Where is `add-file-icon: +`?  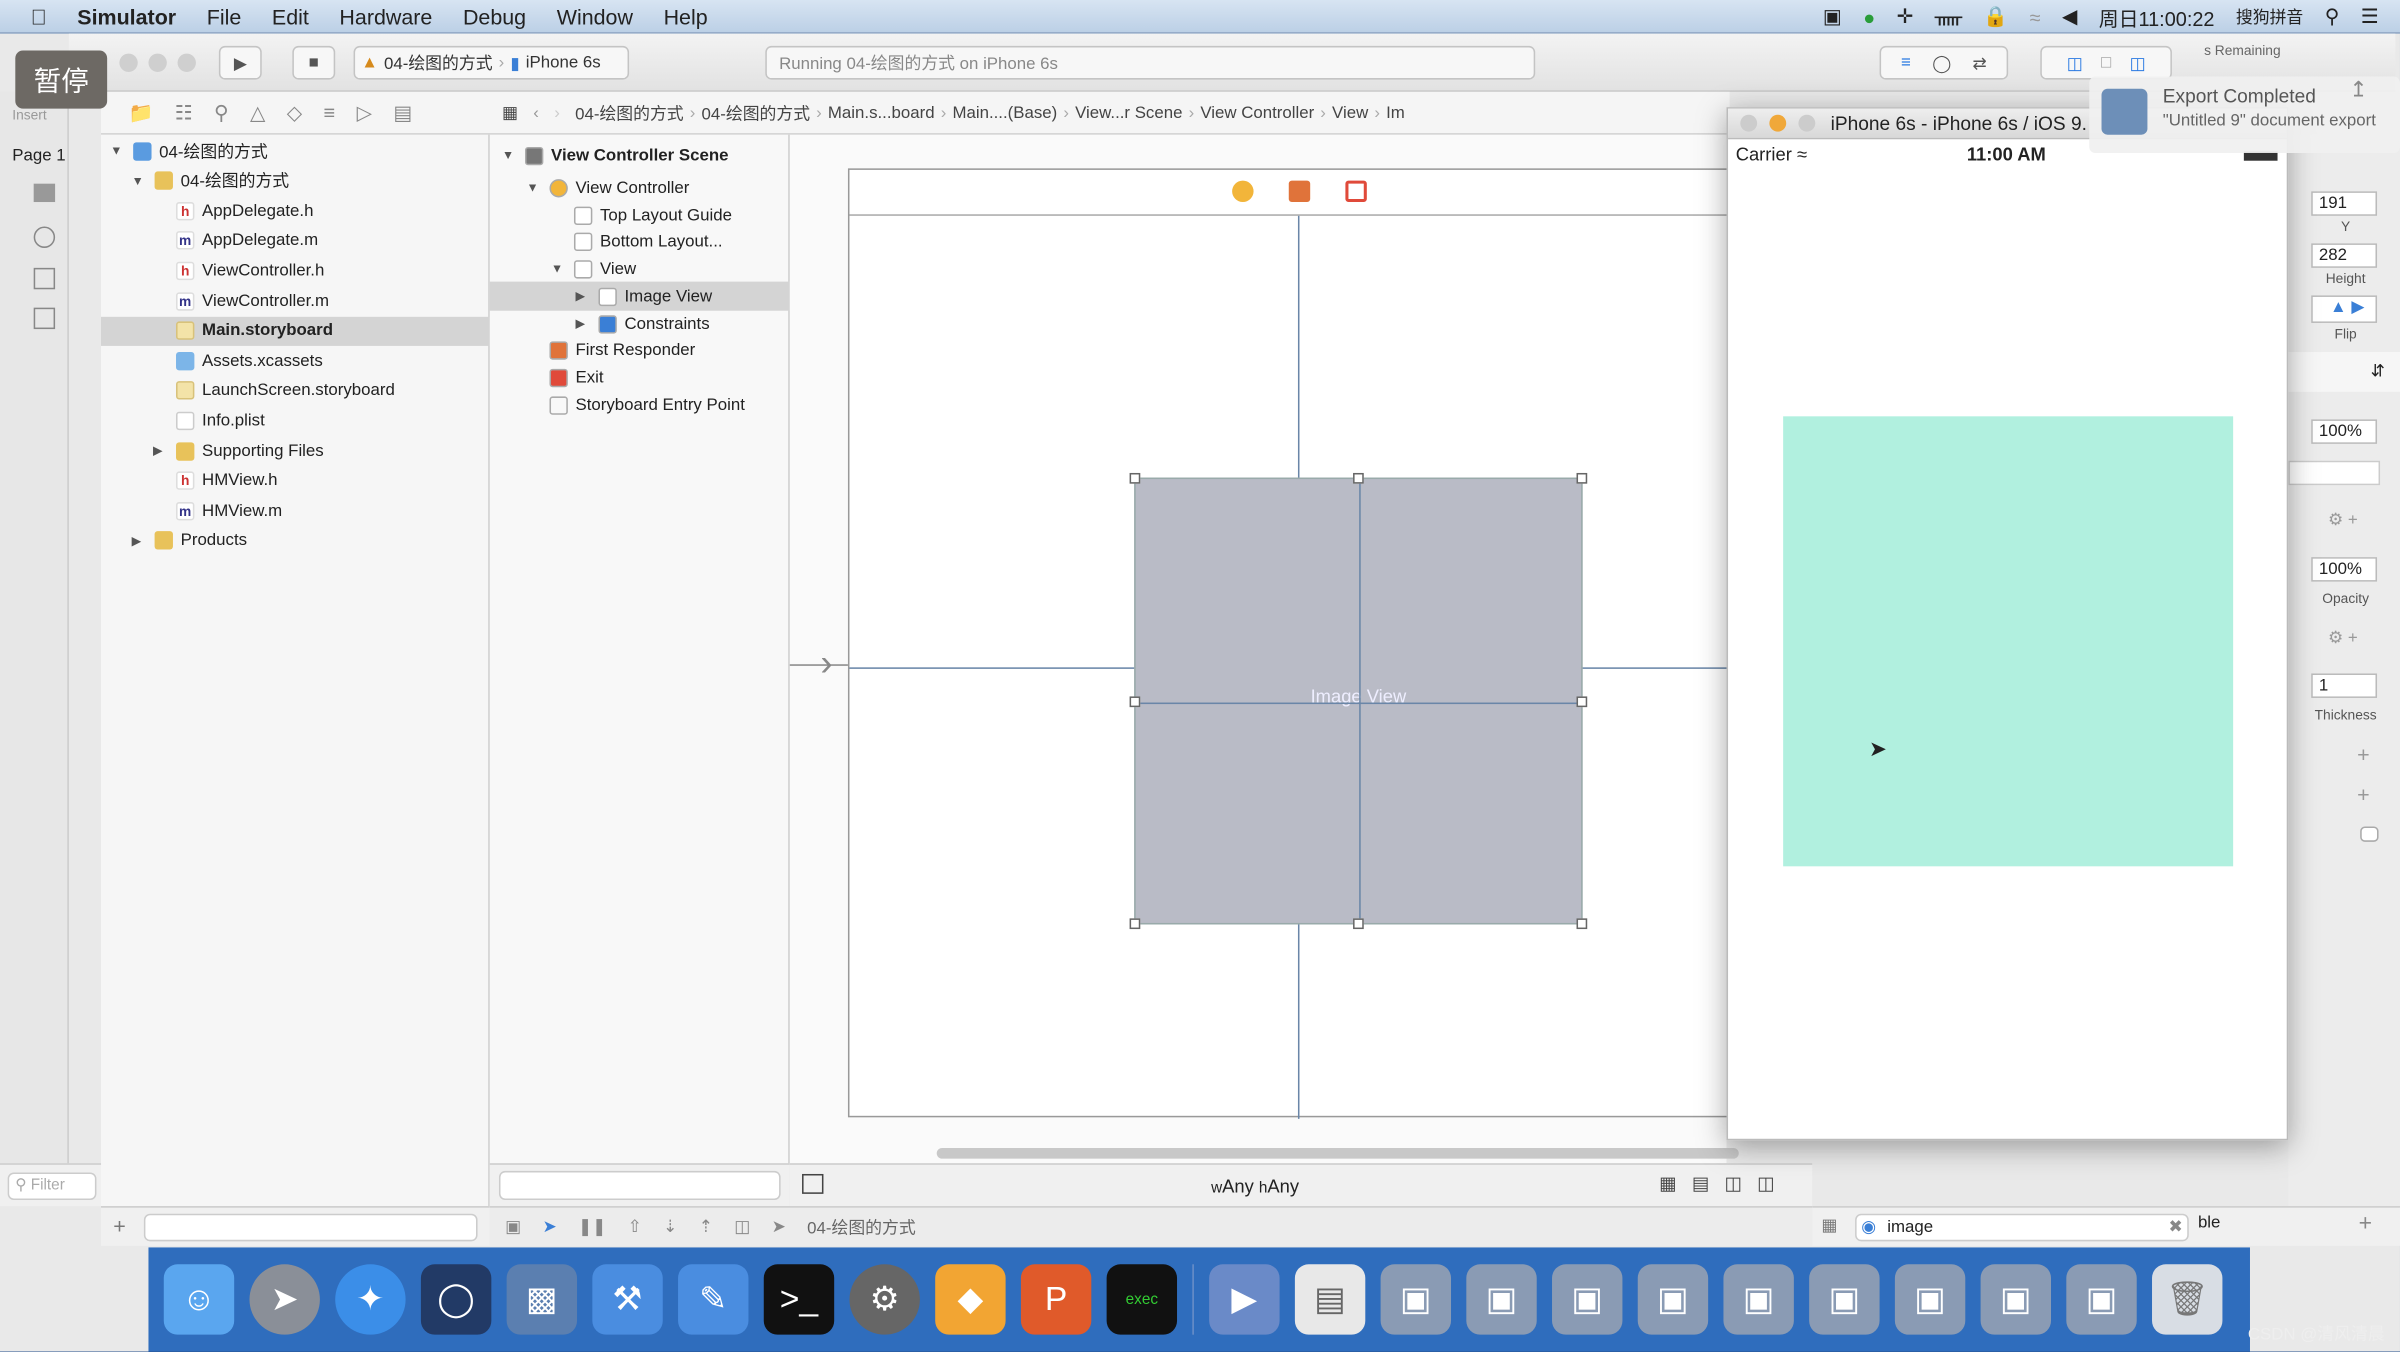 add-file-icon: + is located at coordinates (119, 1226).